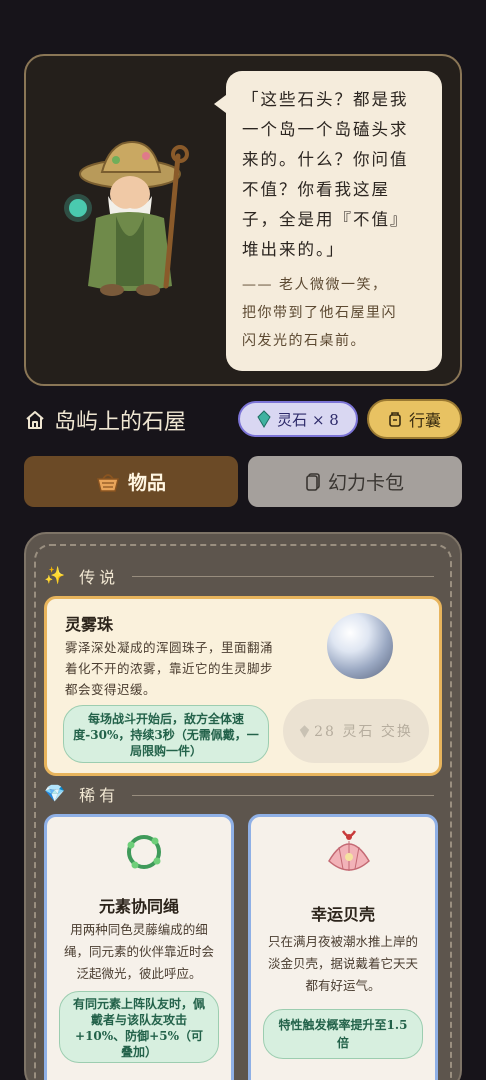 The width and height of the screenshot is (486, 1080). I want to click on bag-icon, so click(395, 419).